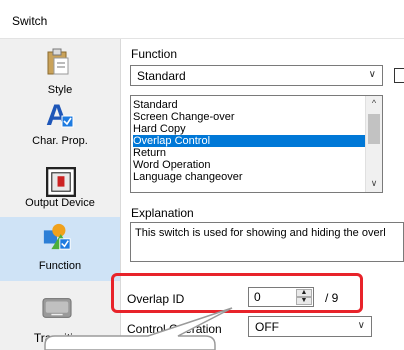 Image resolution: width=404 pixels, height=350 pixels. Describe the element at coordinates (256, 75) in the screenshot. I see `function-select: Standard ∨` at that location.